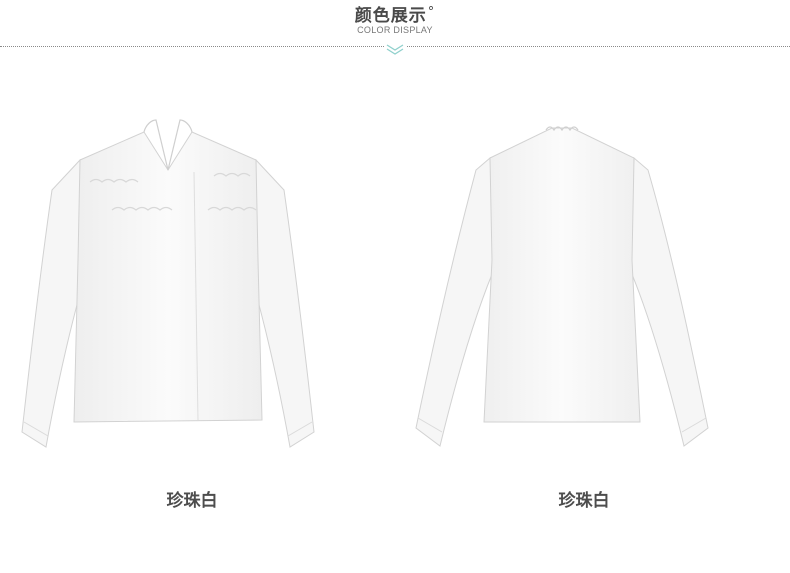  I want to click on section-title: 颜色展示°, so click(395, 13).